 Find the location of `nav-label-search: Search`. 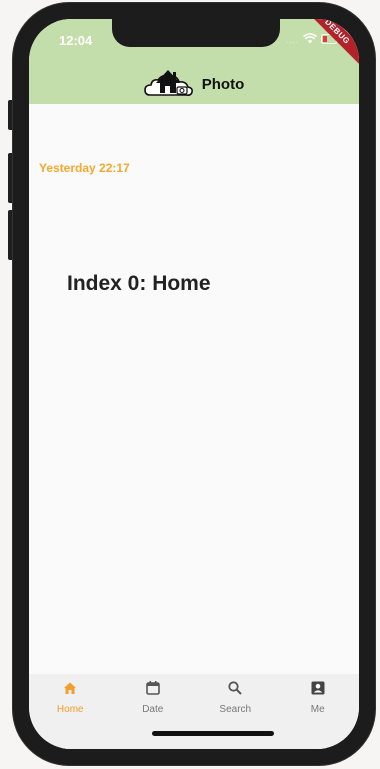

nav-label-search: Search is located at coordinates (235, 709).